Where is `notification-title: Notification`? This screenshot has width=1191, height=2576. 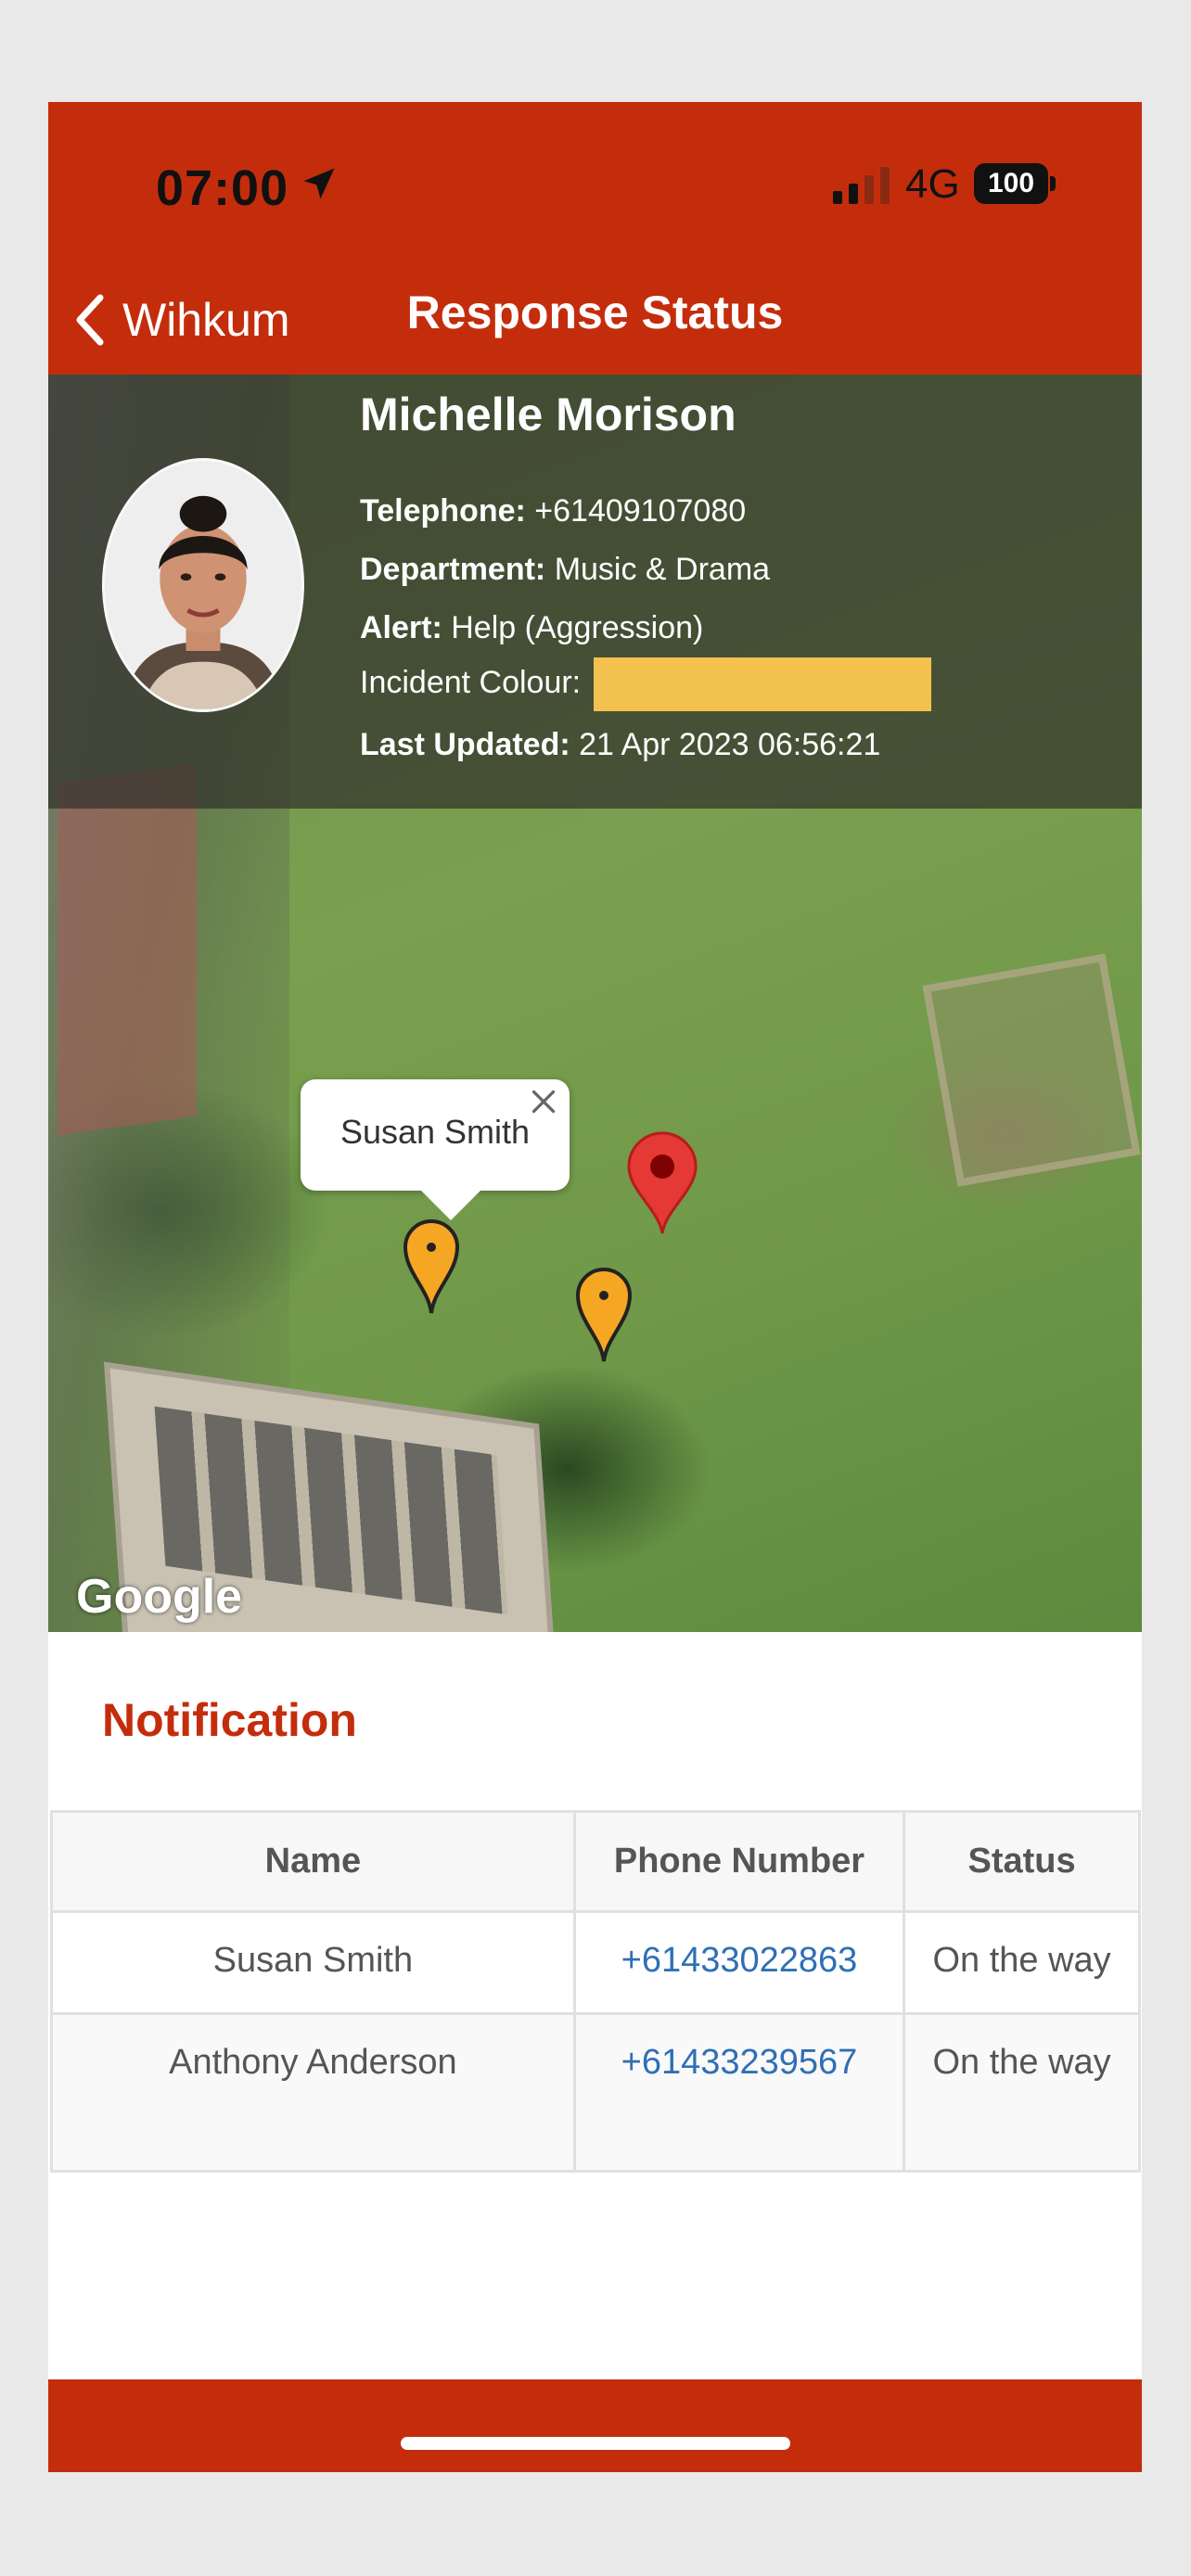 notification-title: Notification is located at coordinates (229, 1720).